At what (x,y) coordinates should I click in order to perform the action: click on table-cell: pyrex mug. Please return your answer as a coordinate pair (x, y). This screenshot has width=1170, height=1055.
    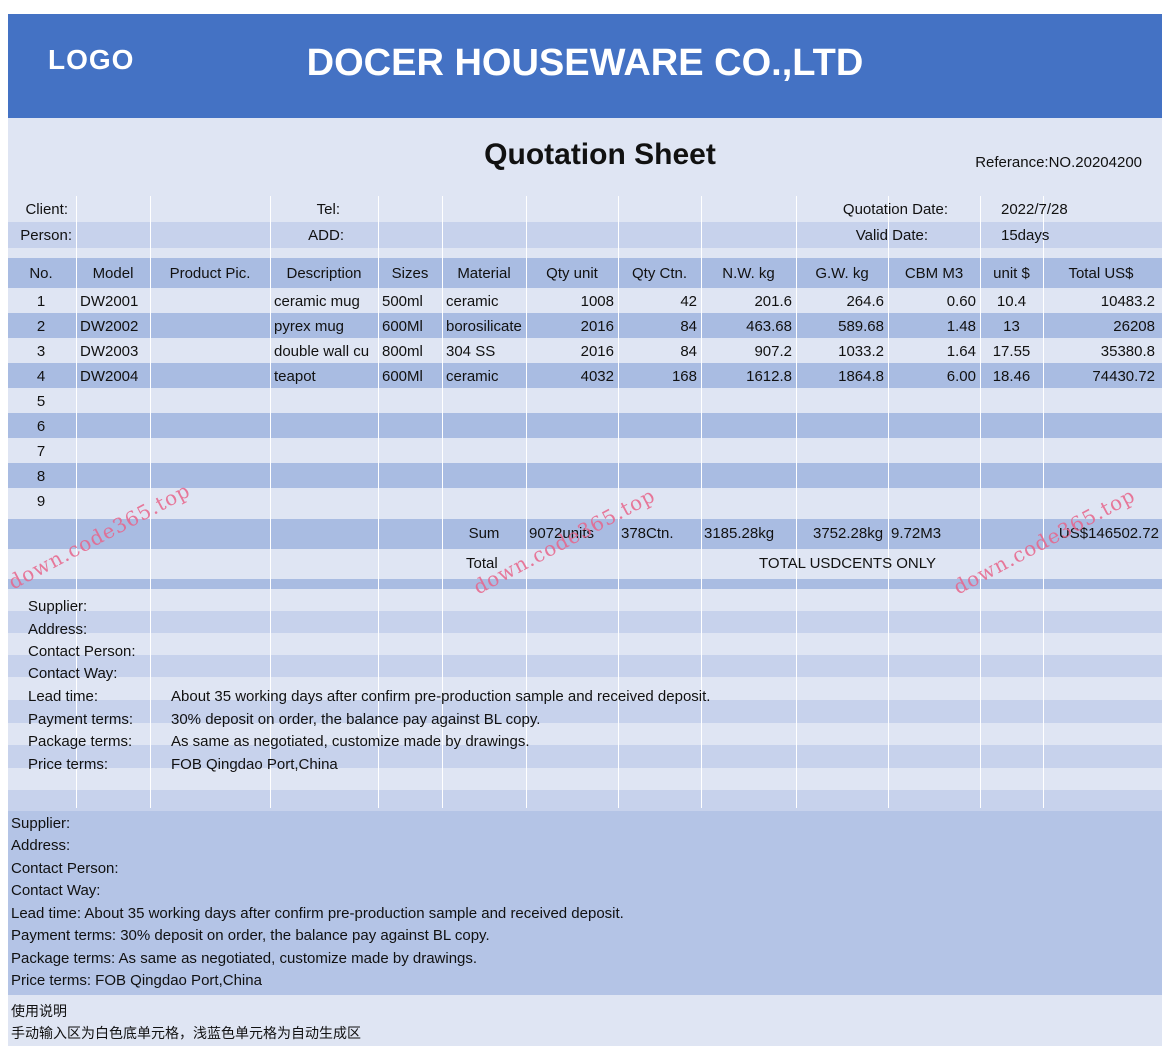
    Looking at the image, I should click on (326, 327).